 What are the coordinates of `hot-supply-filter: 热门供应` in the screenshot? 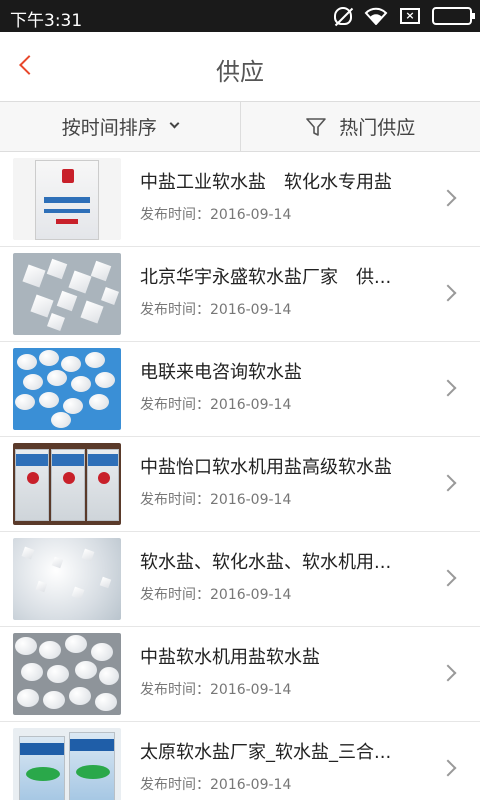 It's located at (359, 126).